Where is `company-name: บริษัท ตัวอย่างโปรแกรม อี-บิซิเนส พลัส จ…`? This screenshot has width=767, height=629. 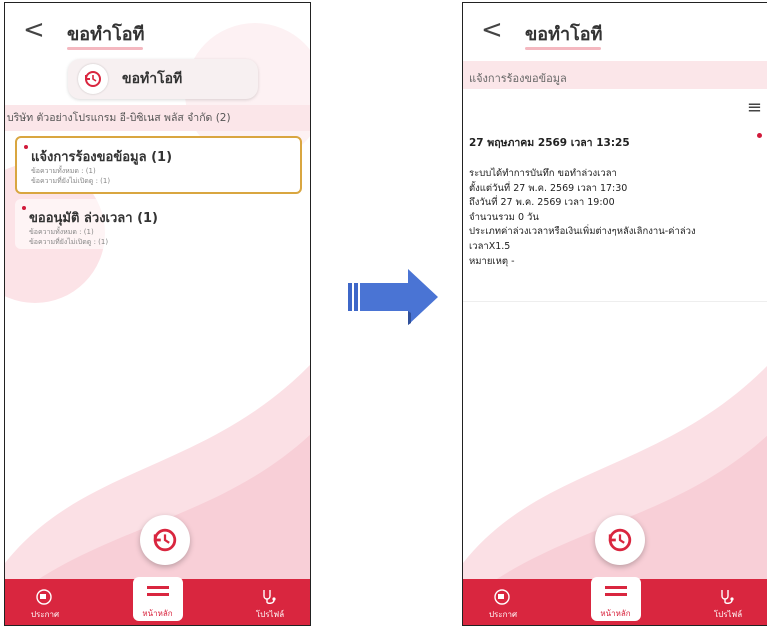
company-name: บริษัท ตัวอย่างโปรแกรม อี-บิซิเนส พลัส จ… is located at coordinates (157, 118).